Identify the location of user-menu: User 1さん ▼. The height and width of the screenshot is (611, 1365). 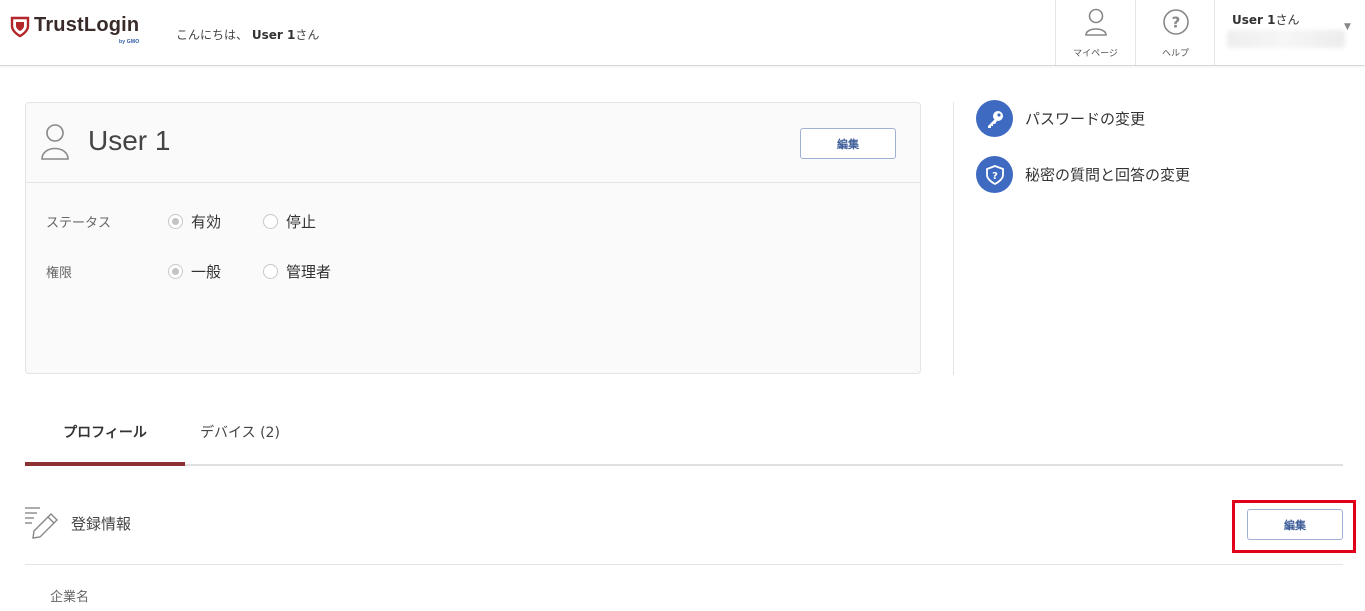
(1289, 32).